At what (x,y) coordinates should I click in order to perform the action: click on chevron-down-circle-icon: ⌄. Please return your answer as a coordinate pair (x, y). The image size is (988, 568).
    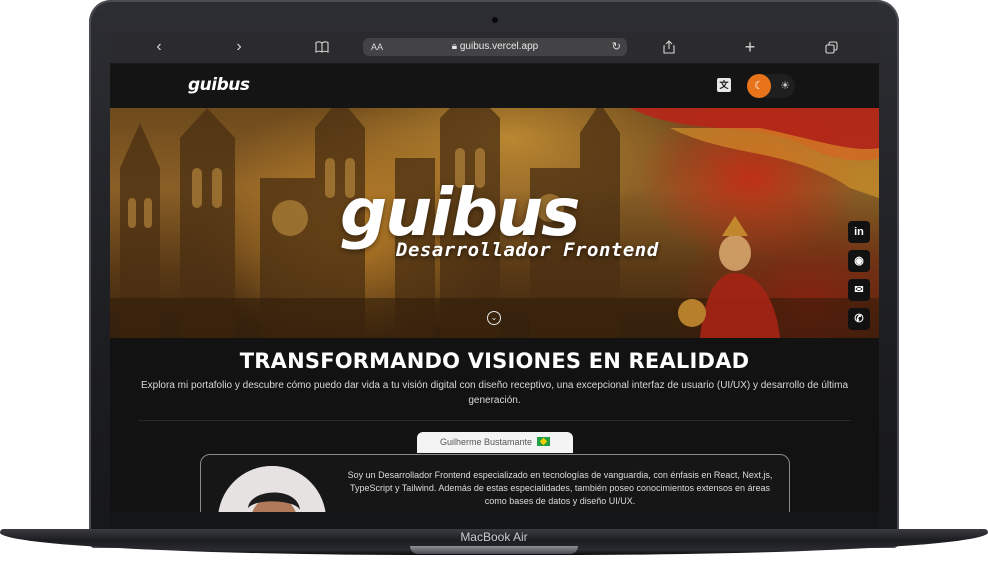
    Looking at the image, I should click on (494, 318).